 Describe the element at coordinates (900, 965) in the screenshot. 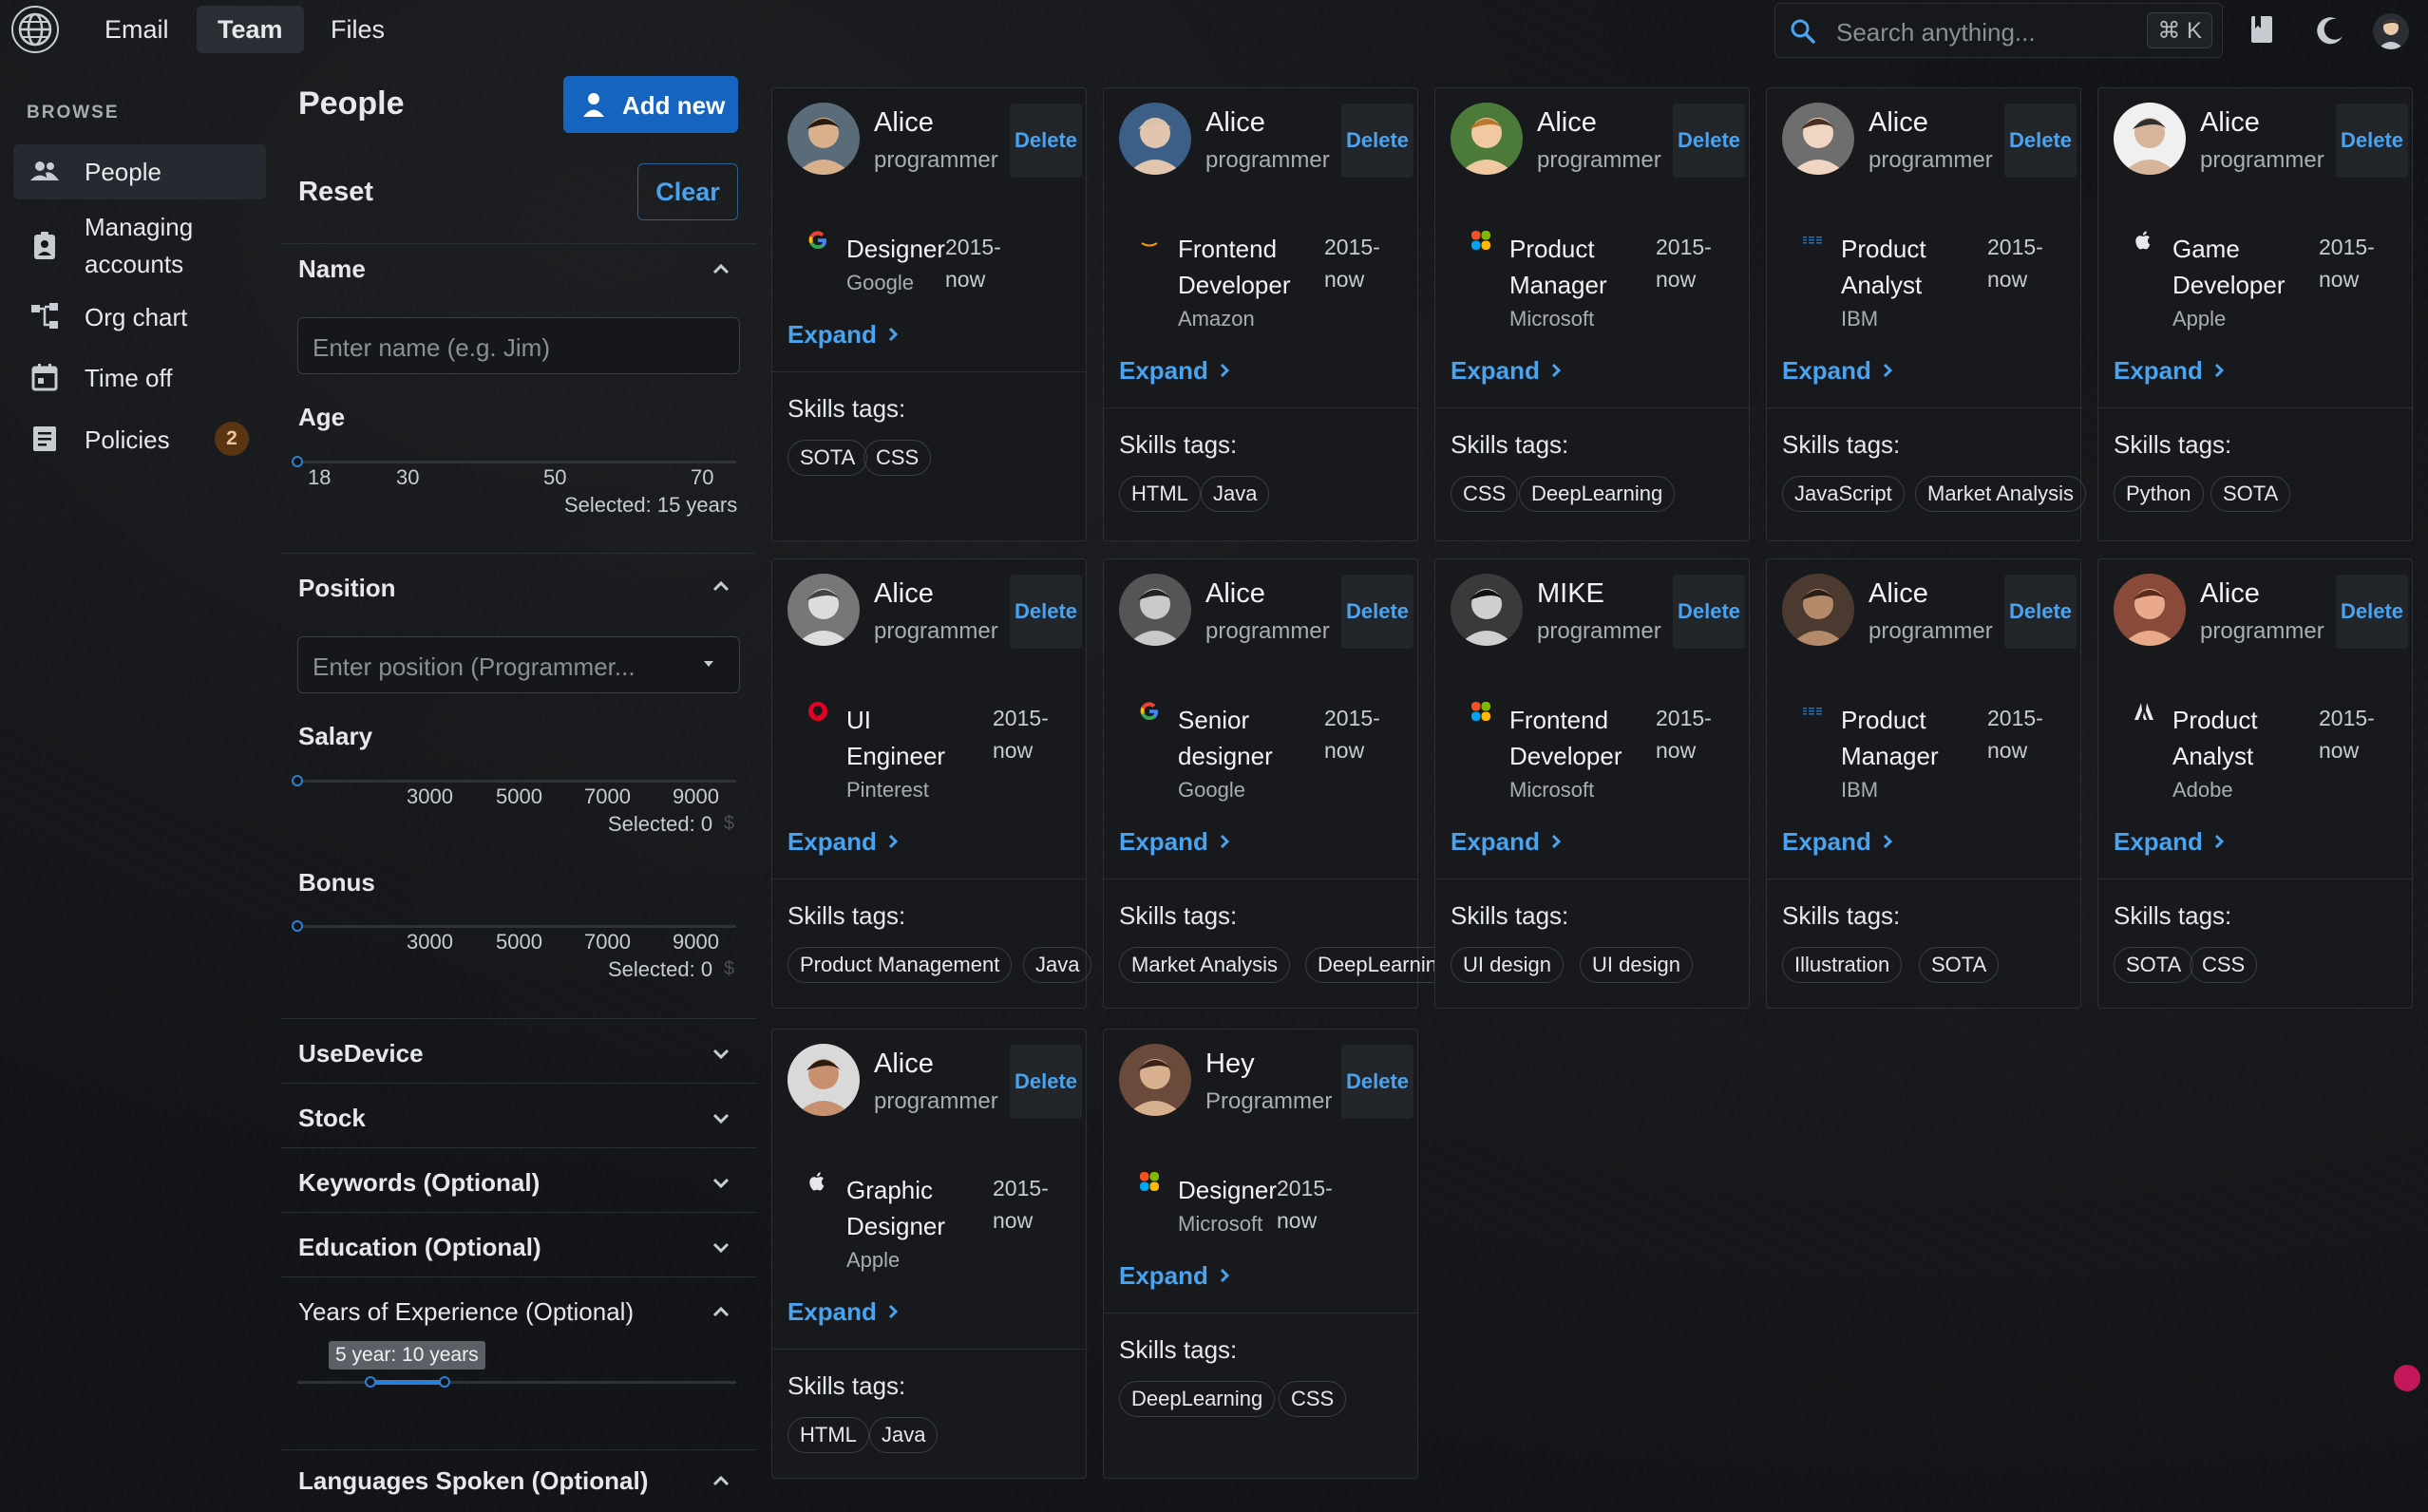

I see `skill-tag: Product Management` at that location.